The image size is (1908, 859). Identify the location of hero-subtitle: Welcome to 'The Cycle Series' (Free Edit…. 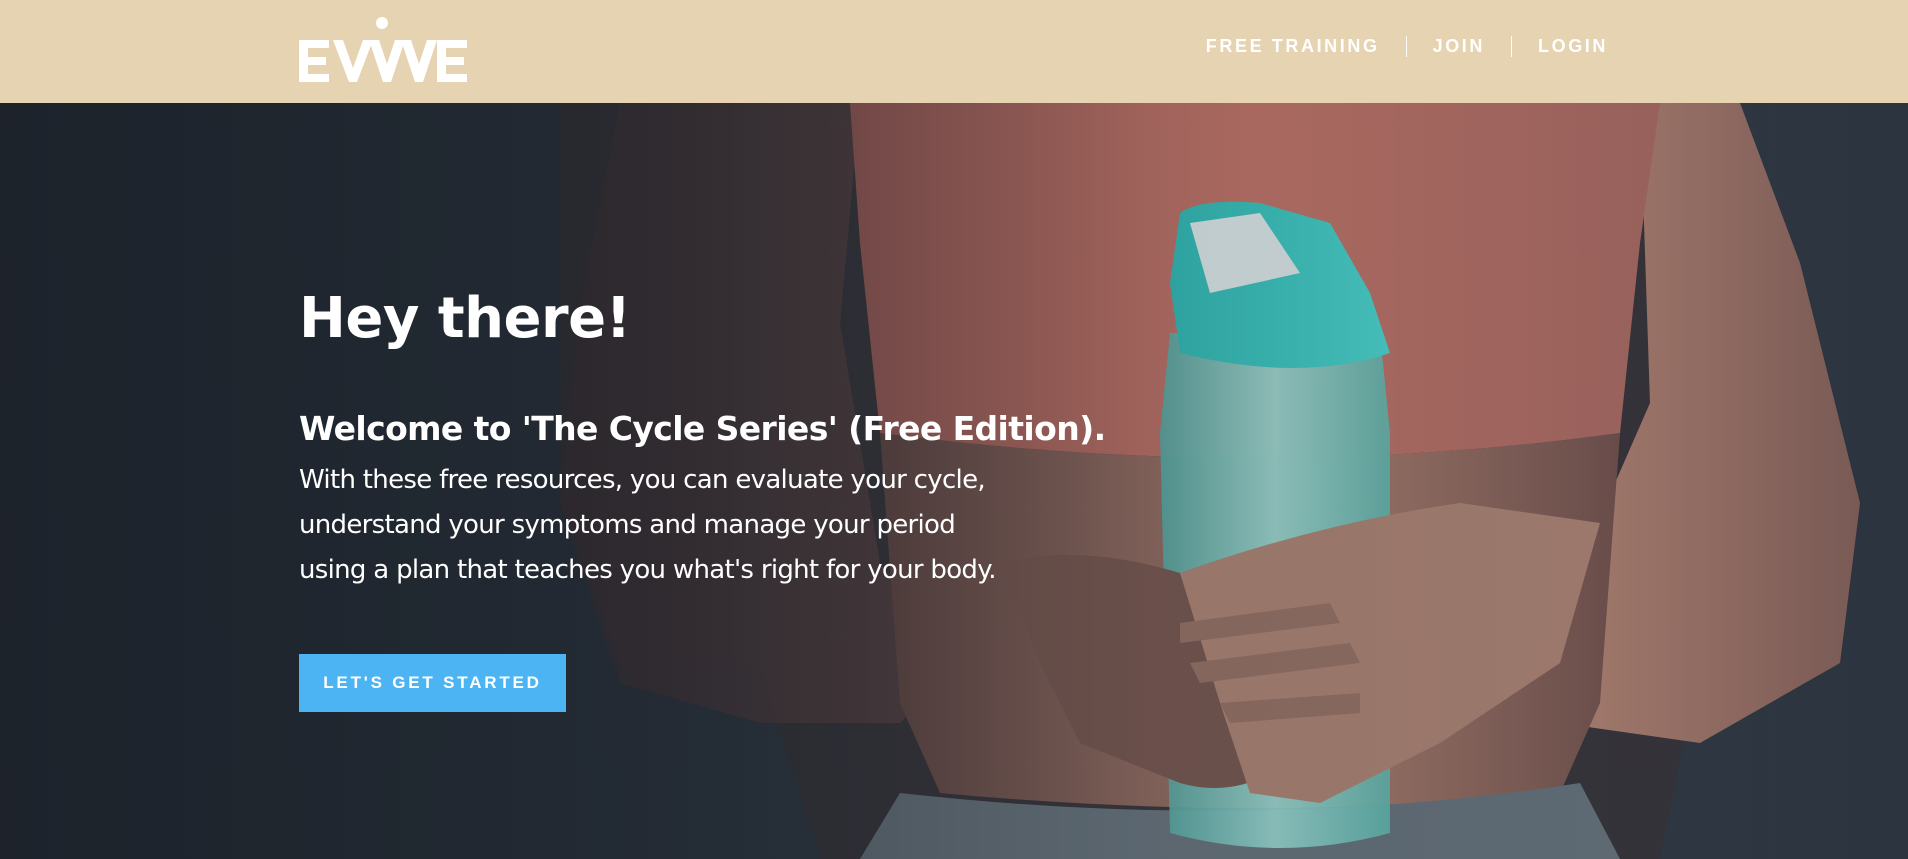
(702, 428).